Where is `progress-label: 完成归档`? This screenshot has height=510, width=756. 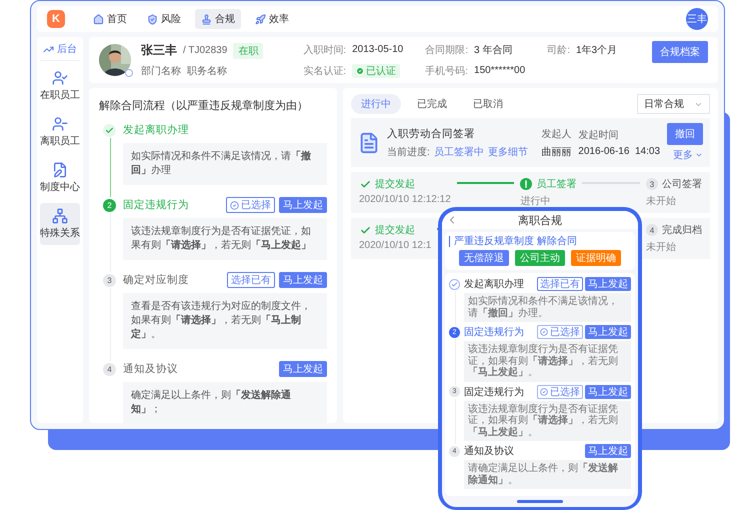
progress-label: 完成归档 is located at coordinates (682, 230).